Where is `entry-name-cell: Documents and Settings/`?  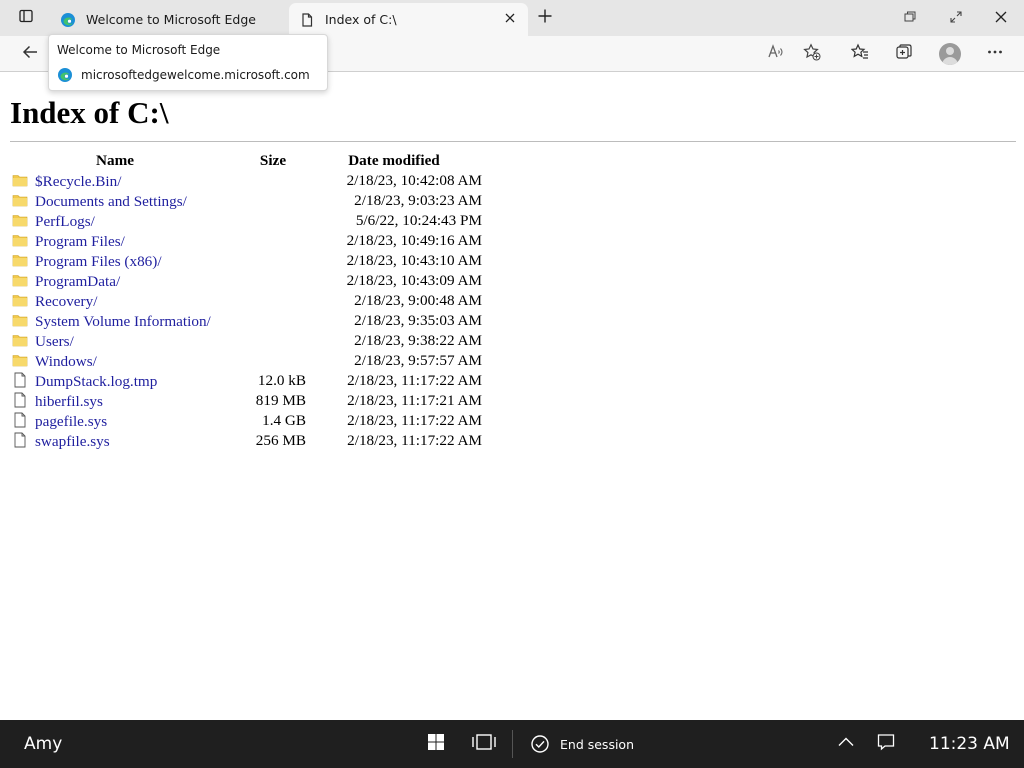
entry-name-cell: Documents and Settings/ is located at coordinates (125, 201).